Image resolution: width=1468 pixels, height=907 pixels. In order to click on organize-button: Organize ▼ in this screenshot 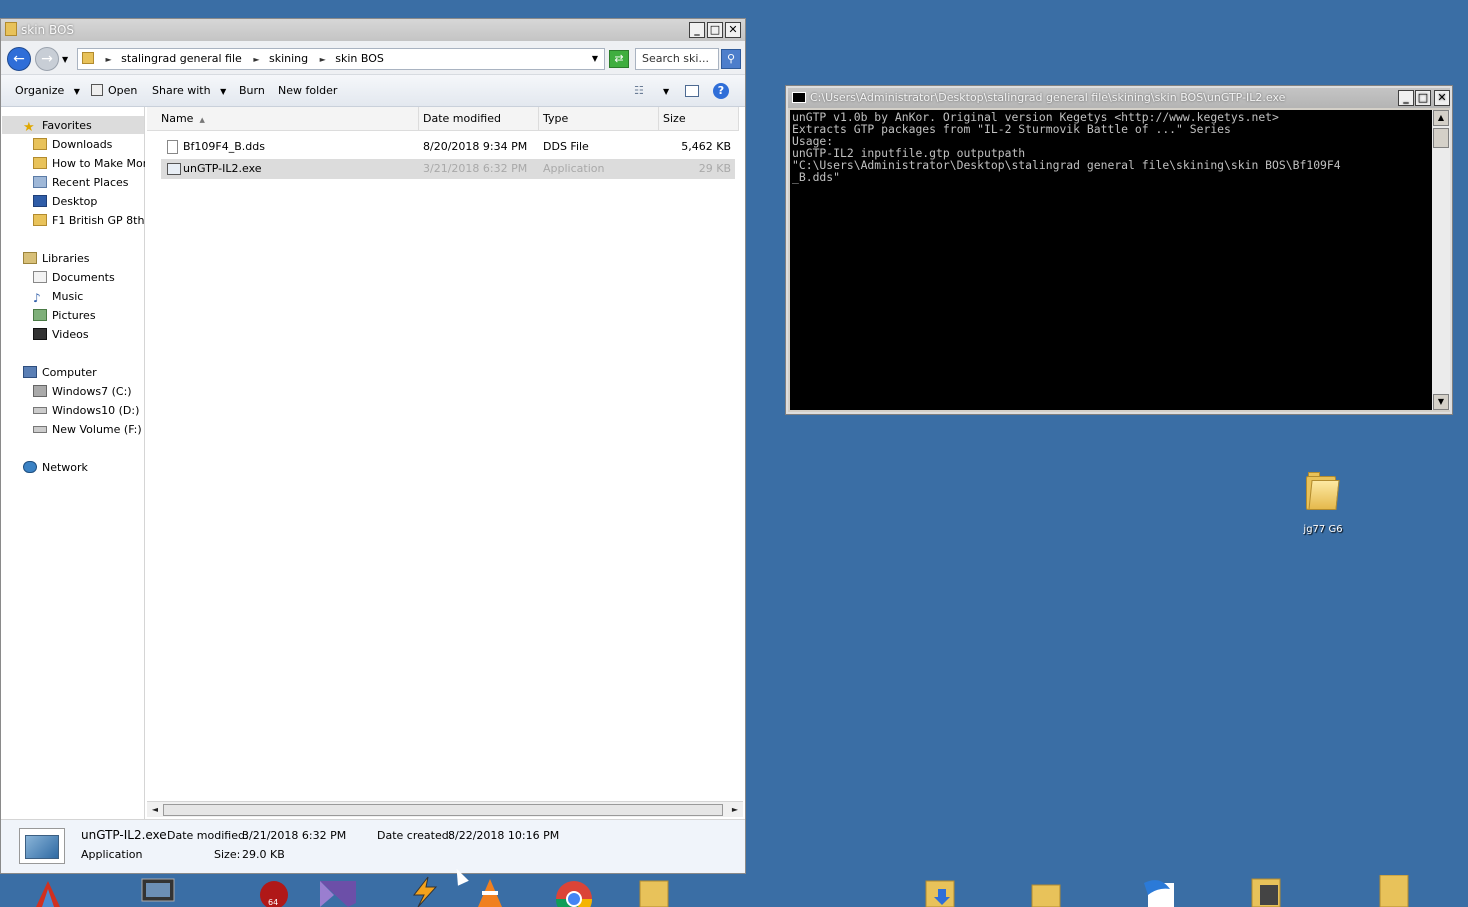, I will do `click(47, 90)`.